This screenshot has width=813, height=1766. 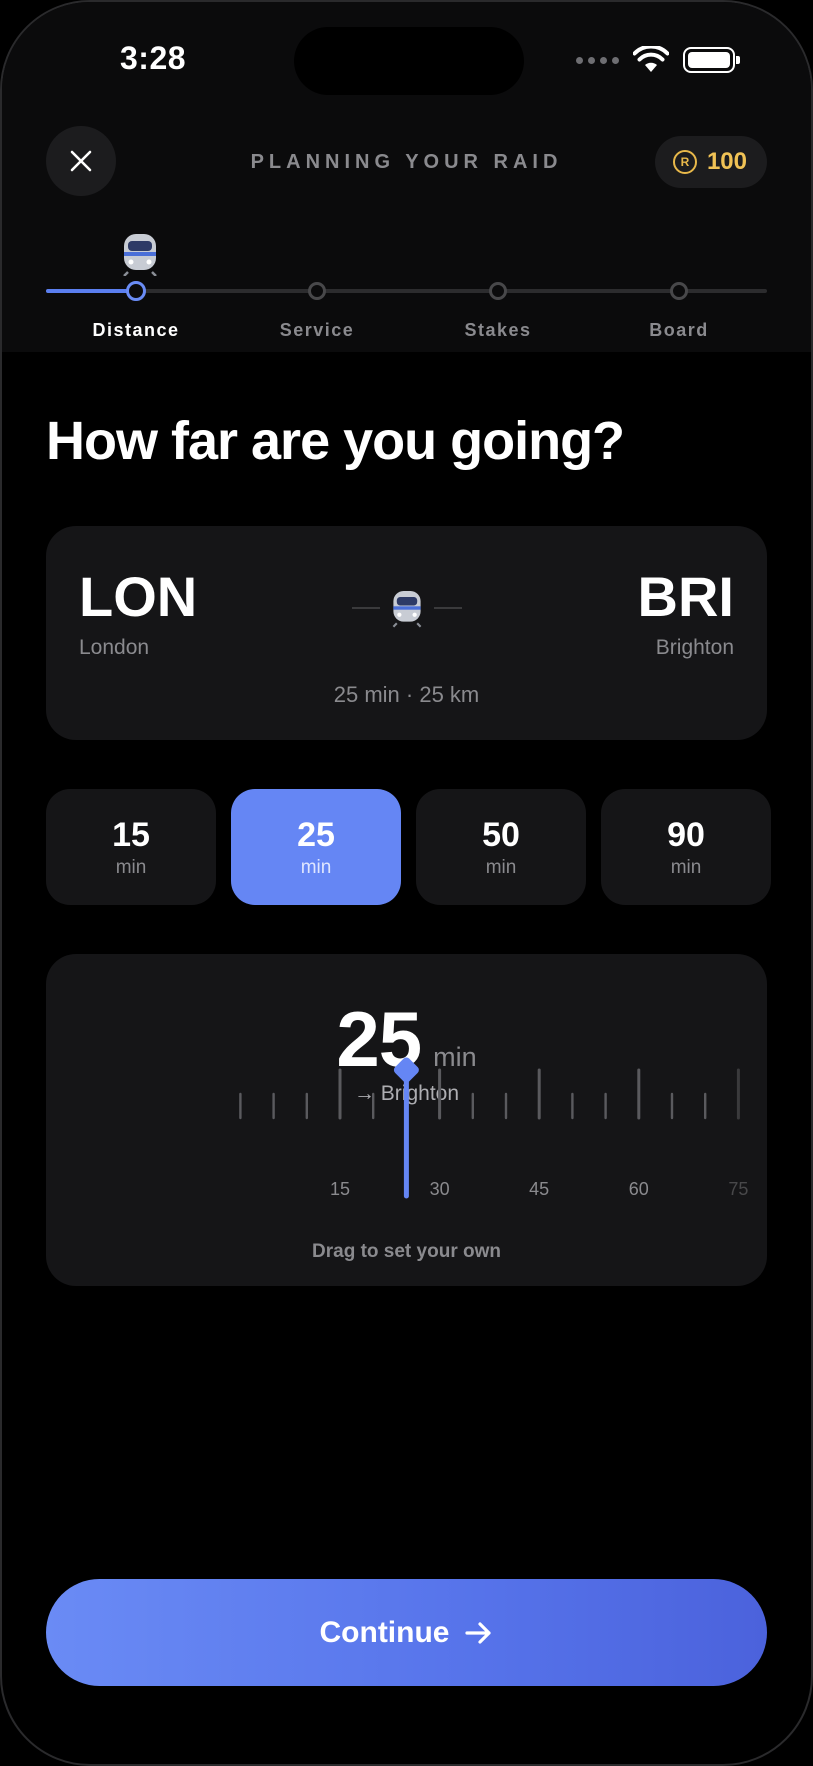 I want to click on coin-icon: R, so click(x=684, y=162).